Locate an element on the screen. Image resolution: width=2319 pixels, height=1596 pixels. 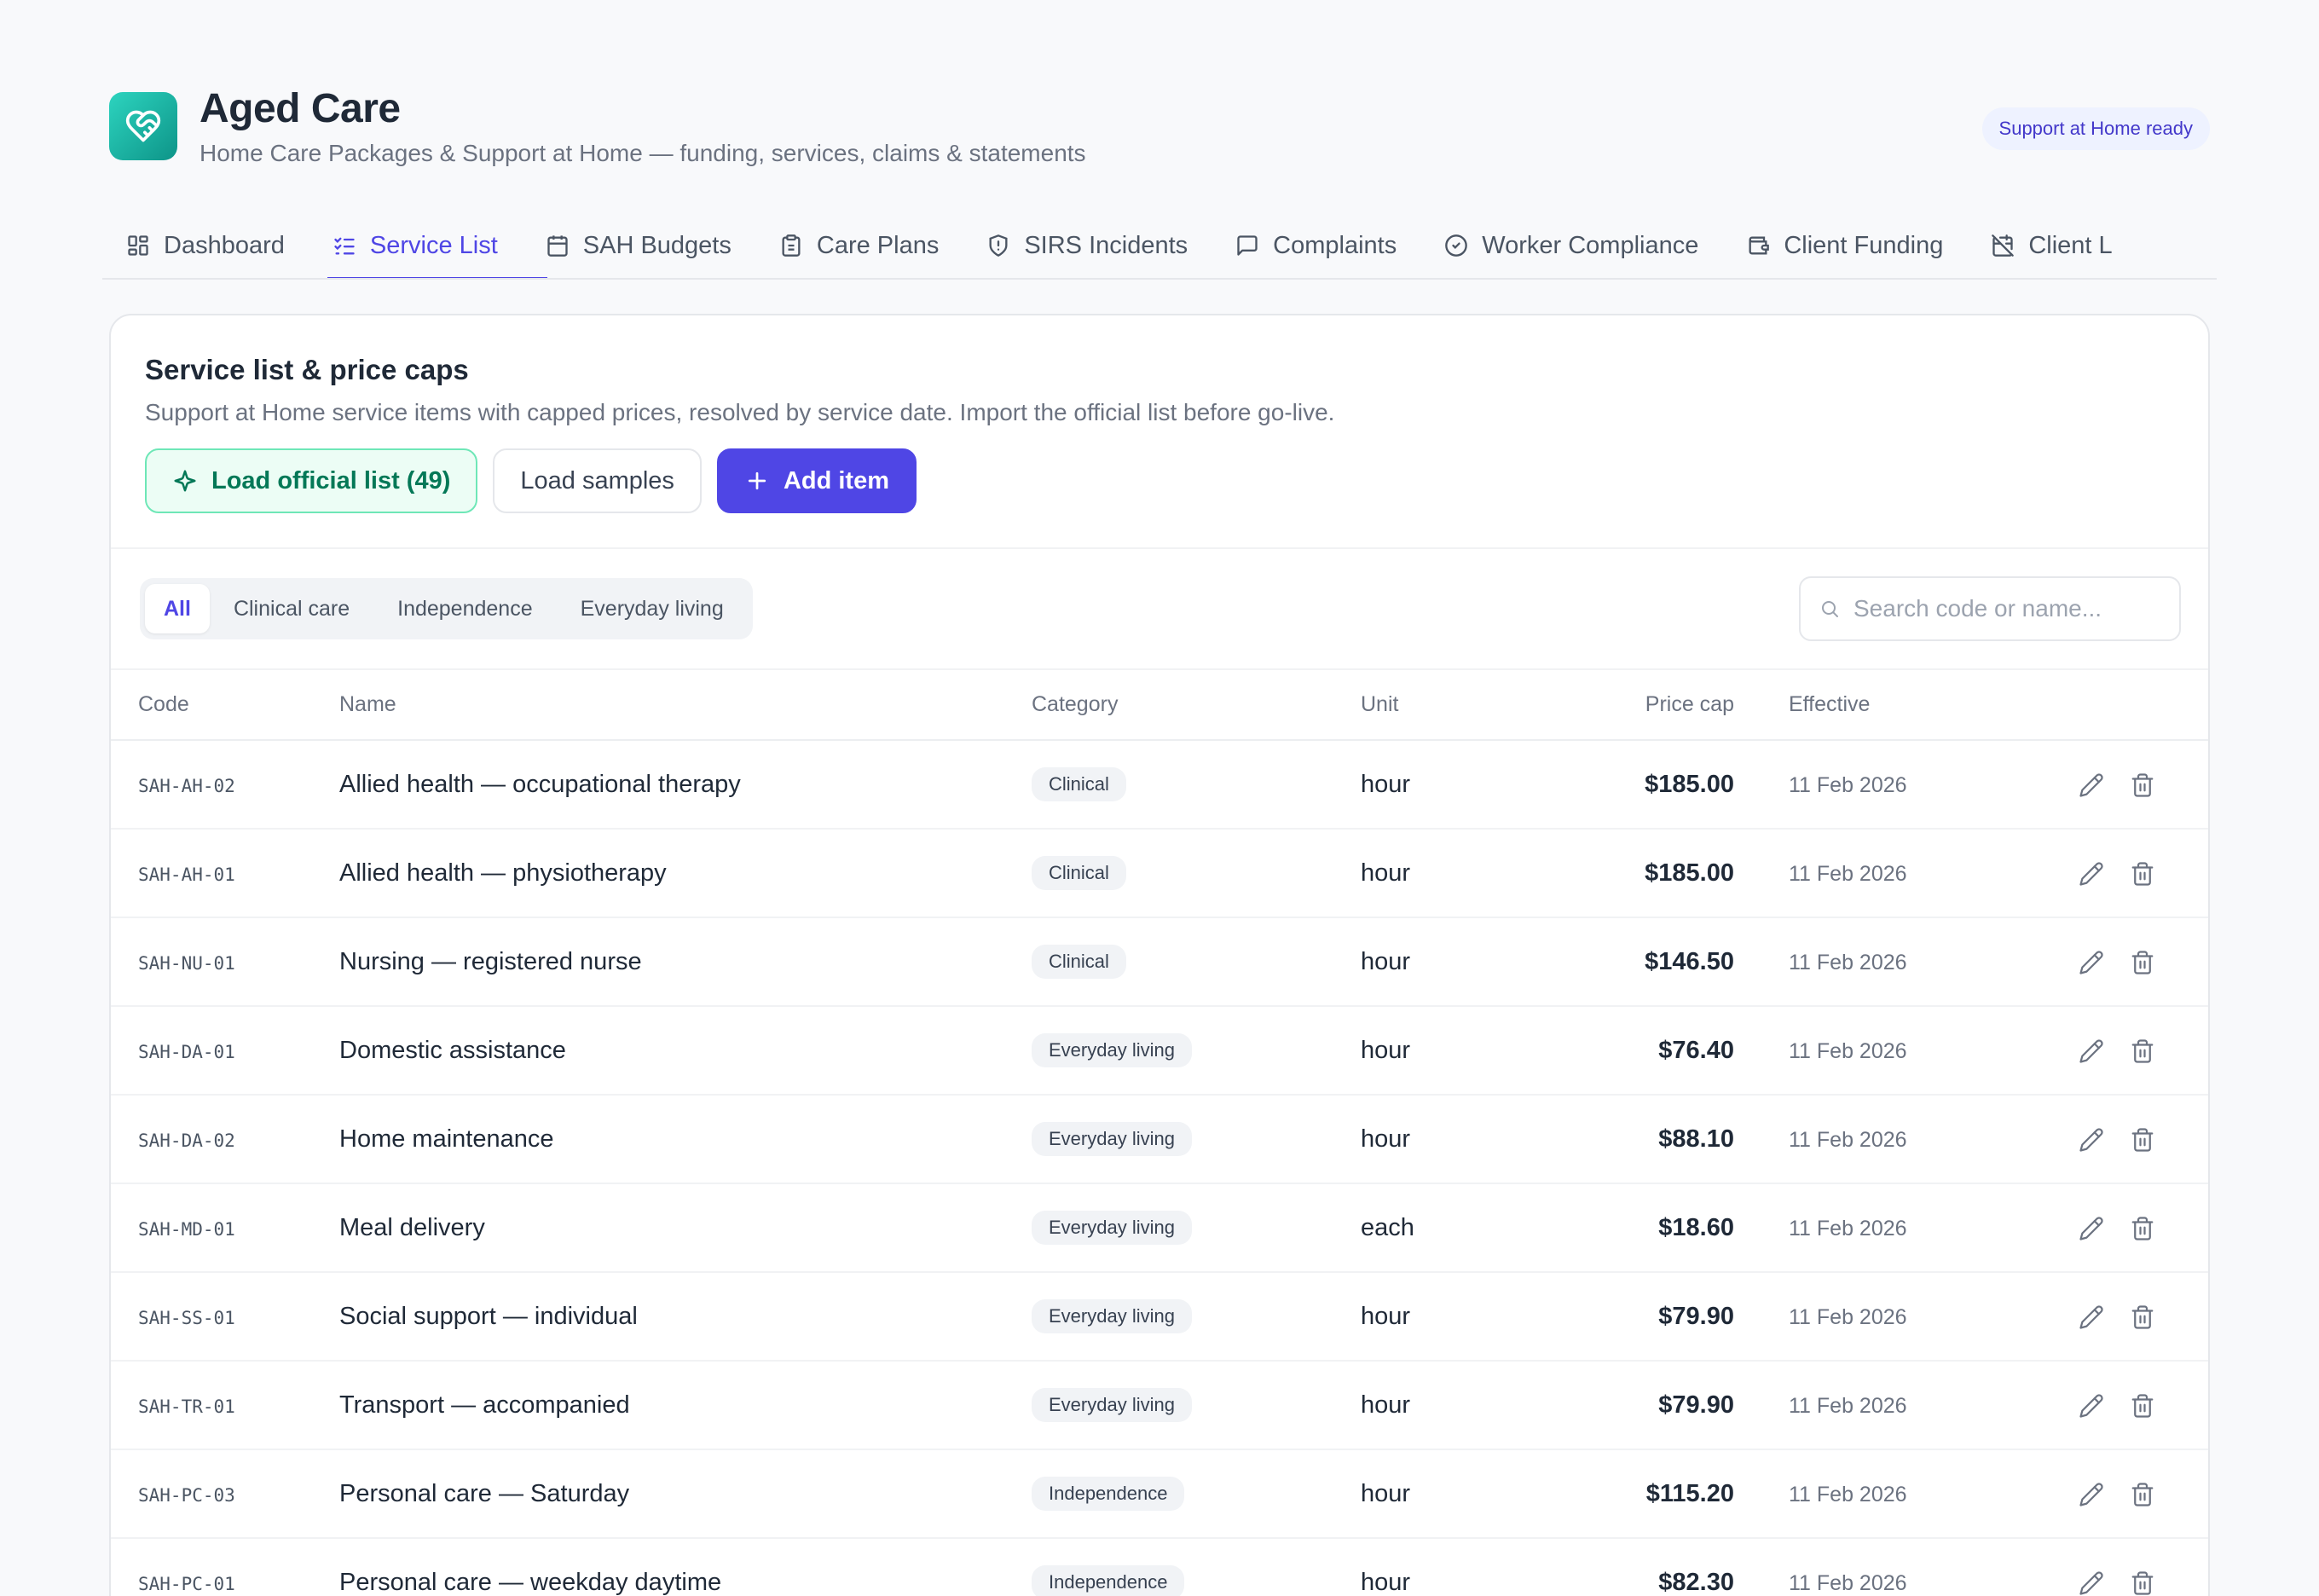
filter-clinical-care: Clinical care is located at coordinates (291, 608).